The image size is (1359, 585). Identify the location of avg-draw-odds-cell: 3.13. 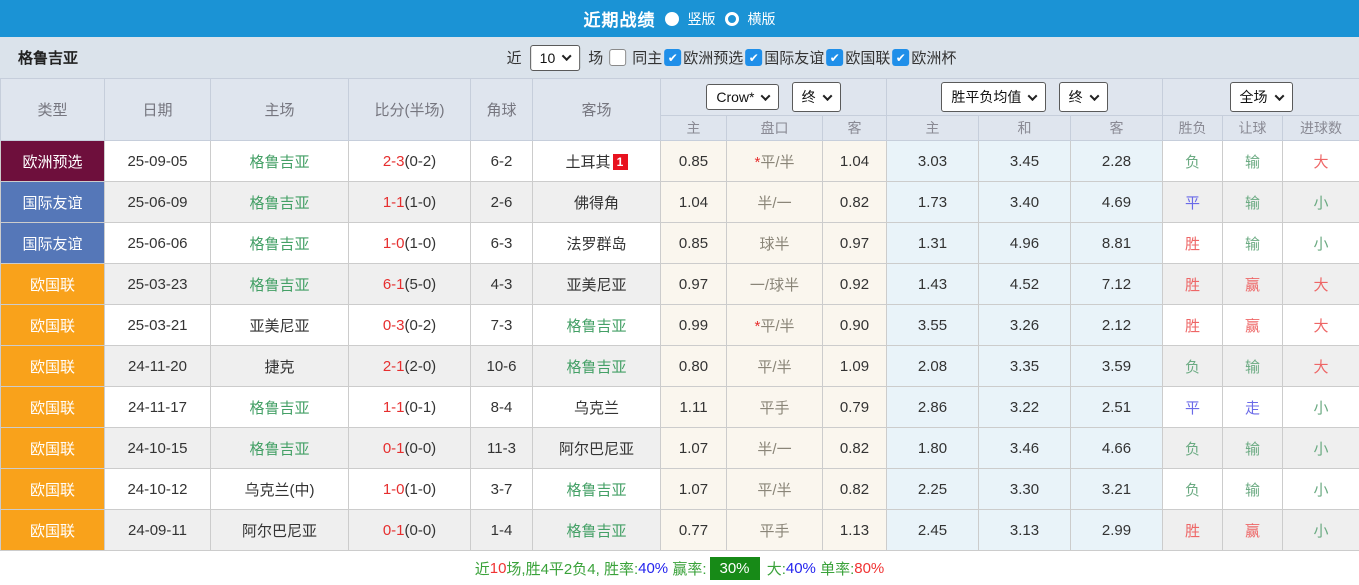
(1024, 530).